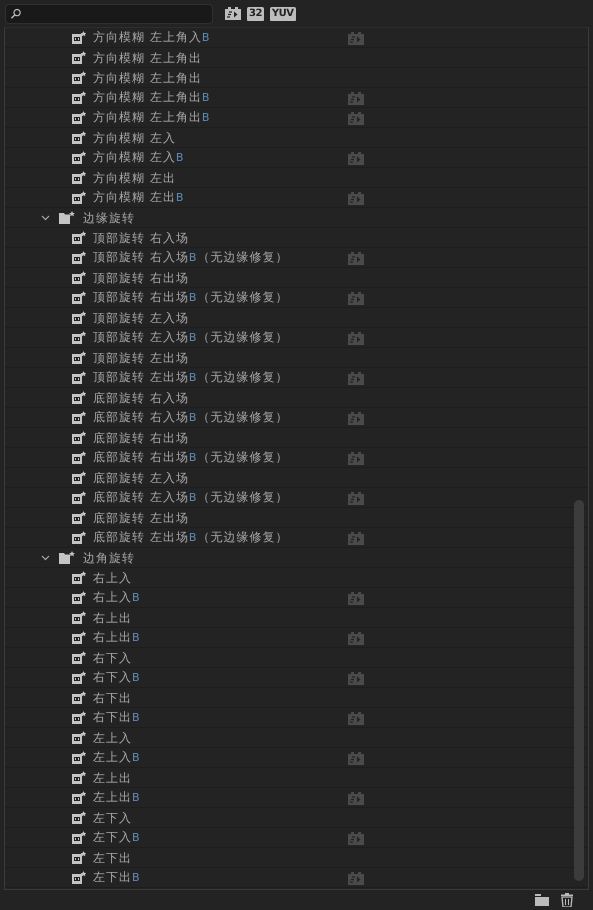 The image size is (593, 910). What do you see at coordinates (117, 757) in the screenshot?
I see `effect-name: 左上入 B` at bounding box center [117, 757].